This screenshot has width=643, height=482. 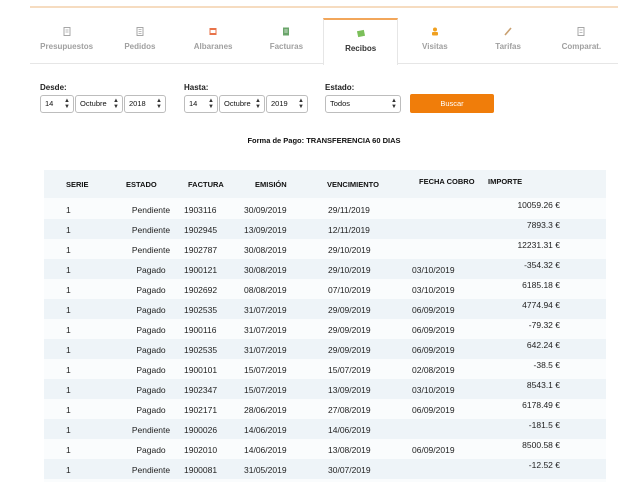 I want to click on emision-cell: 08/08/2019, so click(x=265, y=290).